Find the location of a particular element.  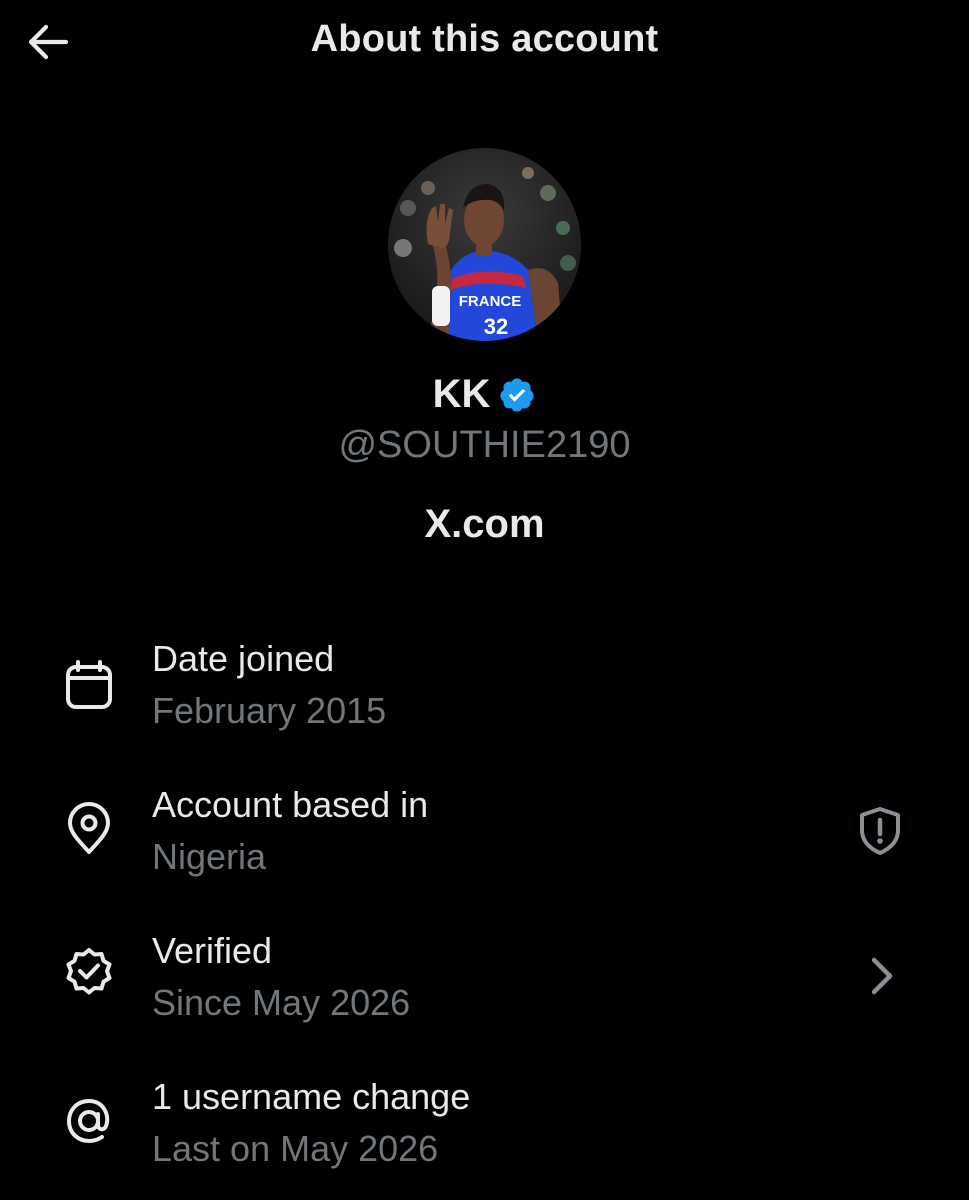

row-subtitle: February 2015 is located at coordinates (269, 710).